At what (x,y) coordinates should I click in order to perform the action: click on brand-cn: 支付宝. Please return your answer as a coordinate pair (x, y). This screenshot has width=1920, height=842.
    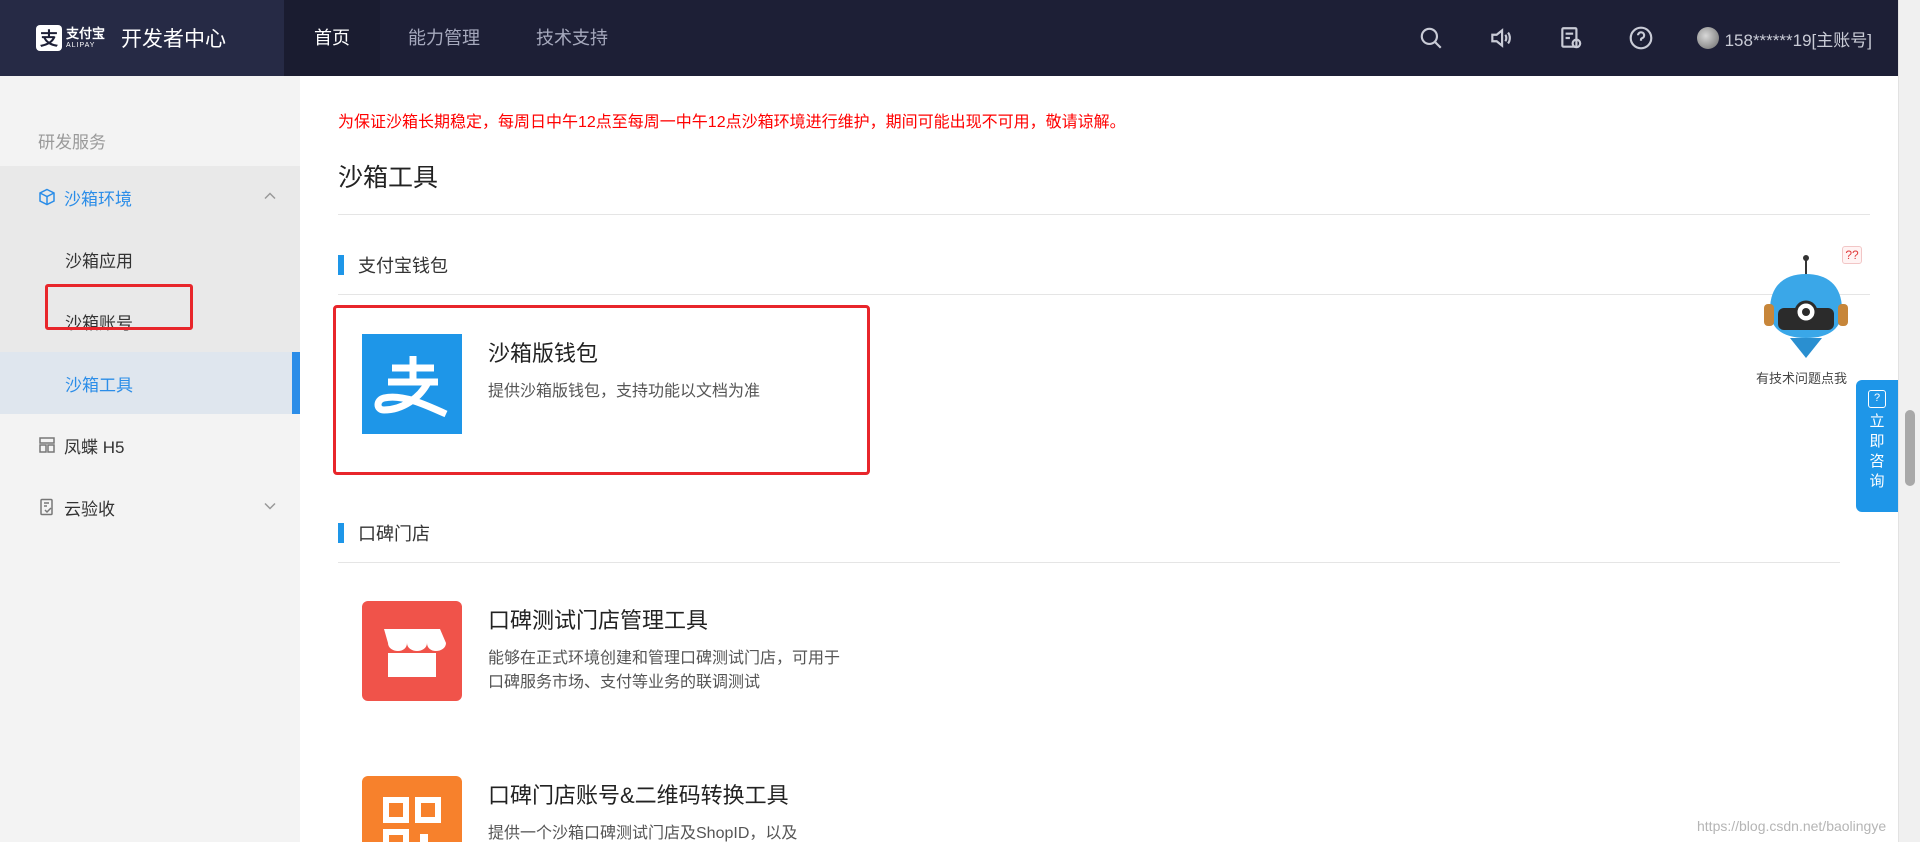
    Looking at the image, I should click on (86, 33).